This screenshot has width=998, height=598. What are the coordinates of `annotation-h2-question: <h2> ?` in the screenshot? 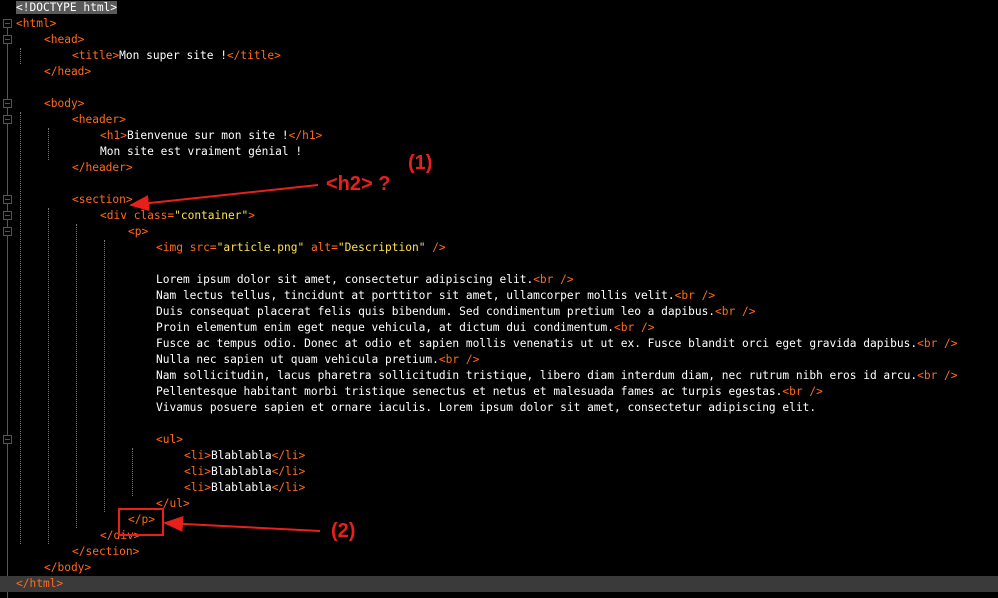 It's located at (358, 184).